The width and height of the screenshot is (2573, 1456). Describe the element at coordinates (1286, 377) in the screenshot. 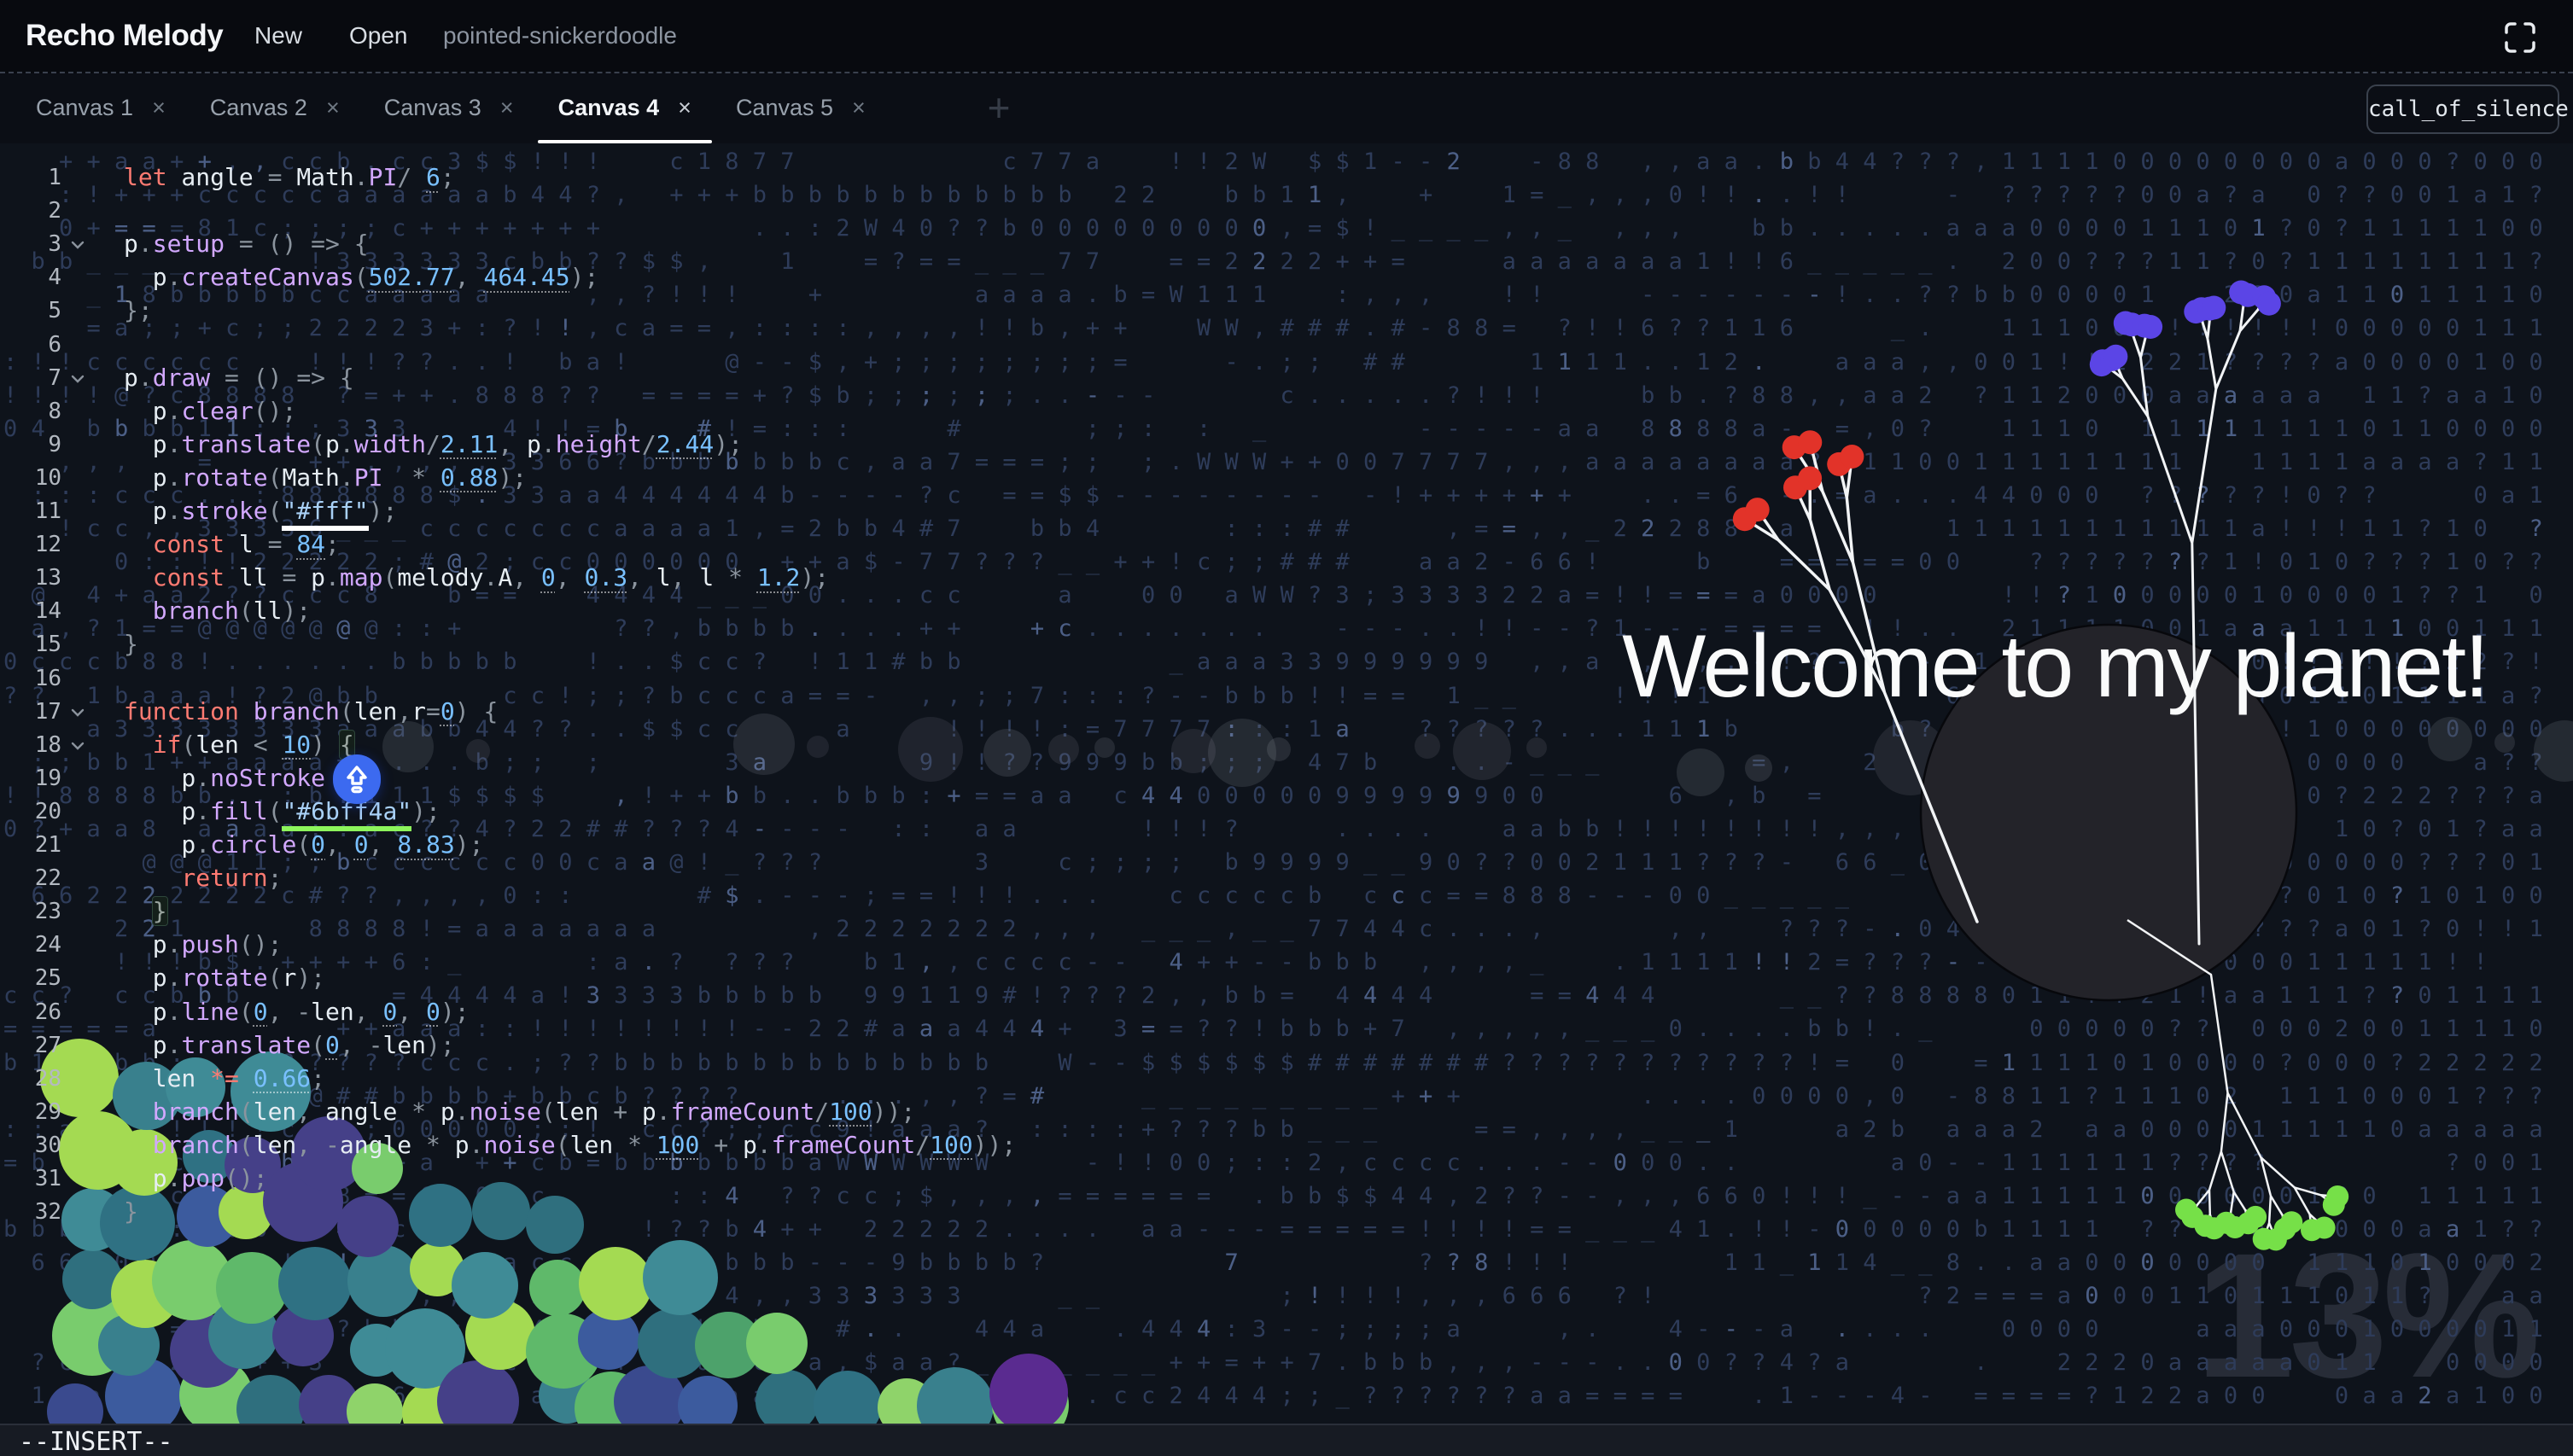

I see `code-line: 7 p.draw = () => {` at that location.